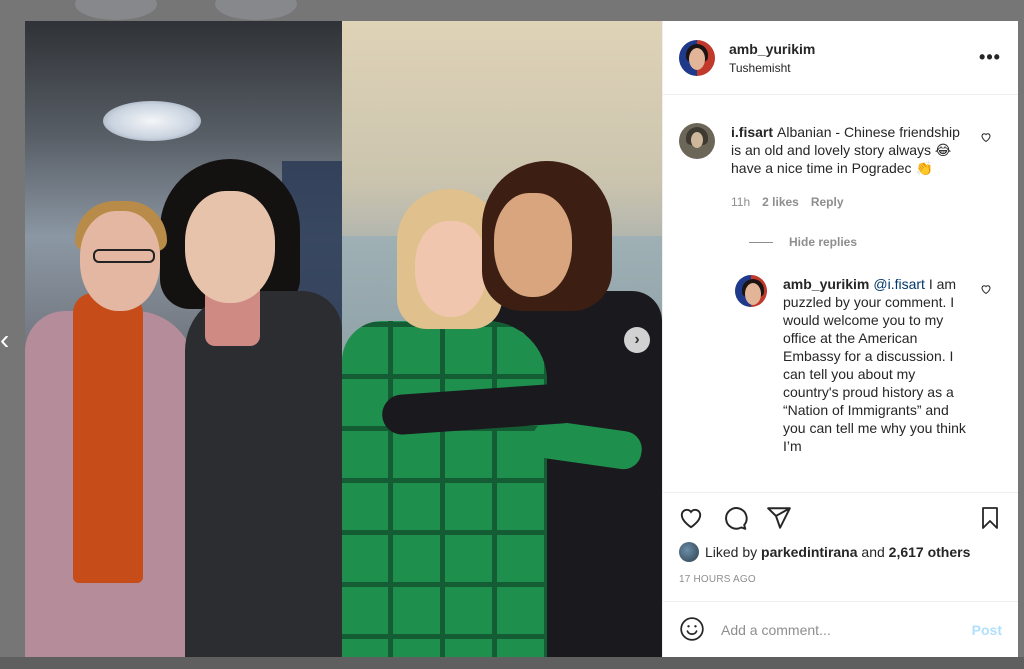 The width and height of the screenshot is (1024, 669). What do you see at coordinates (697, 141) in the screenshot?
I see `commenter-avatar` at bounding box center [697, 141].